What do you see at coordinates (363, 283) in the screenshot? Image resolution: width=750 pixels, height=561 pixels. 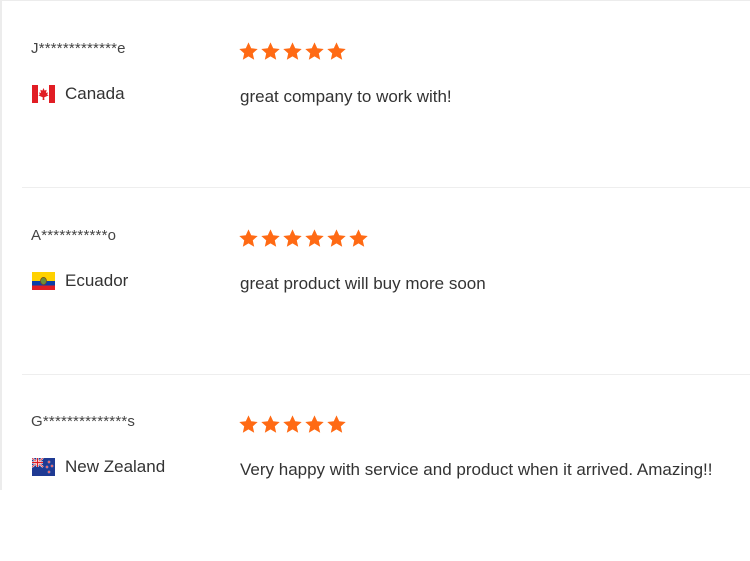 I see `review-comment: great product will buy more soon` at bounding box center [363, 283].